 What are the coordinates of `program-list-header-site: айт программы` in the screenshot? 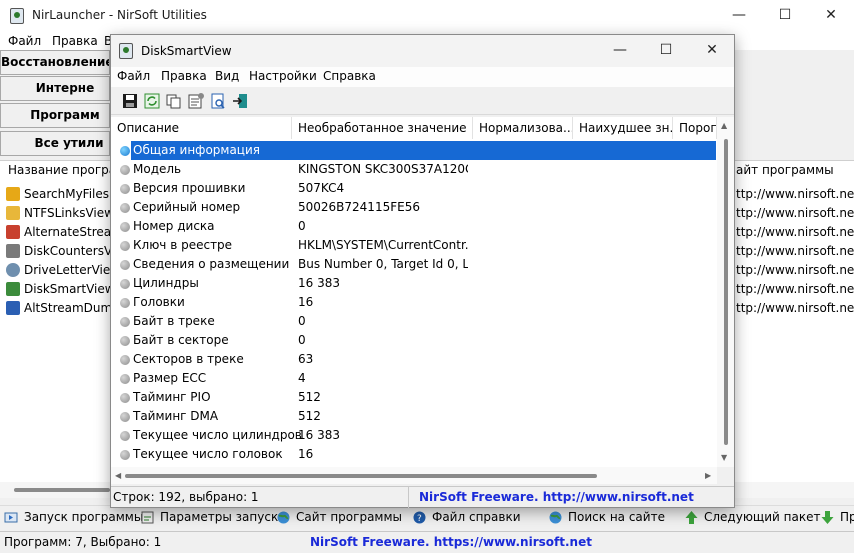 It's located at (785, 170).